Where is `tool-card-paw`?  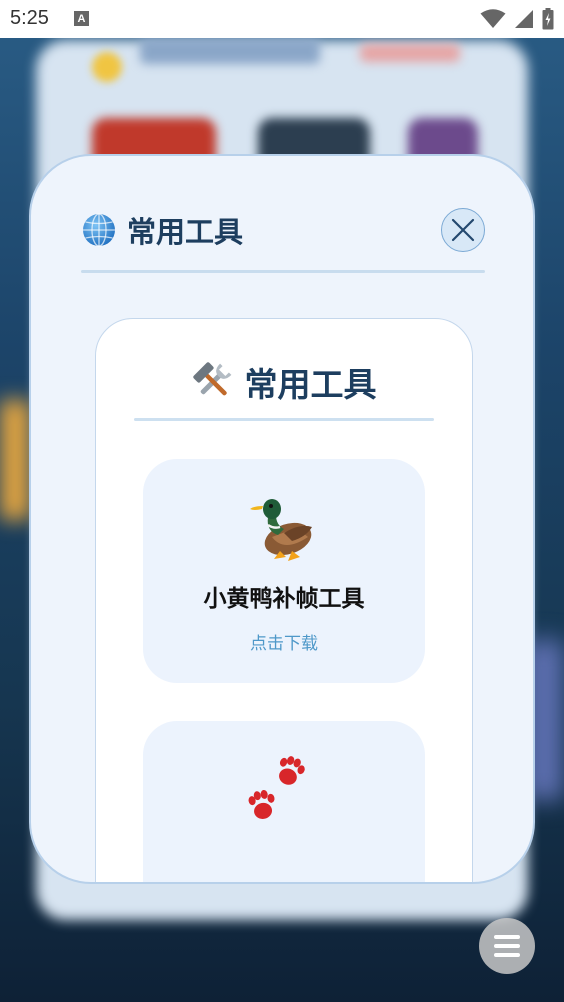
tool-card-paw is located at coordinates (284, 801).